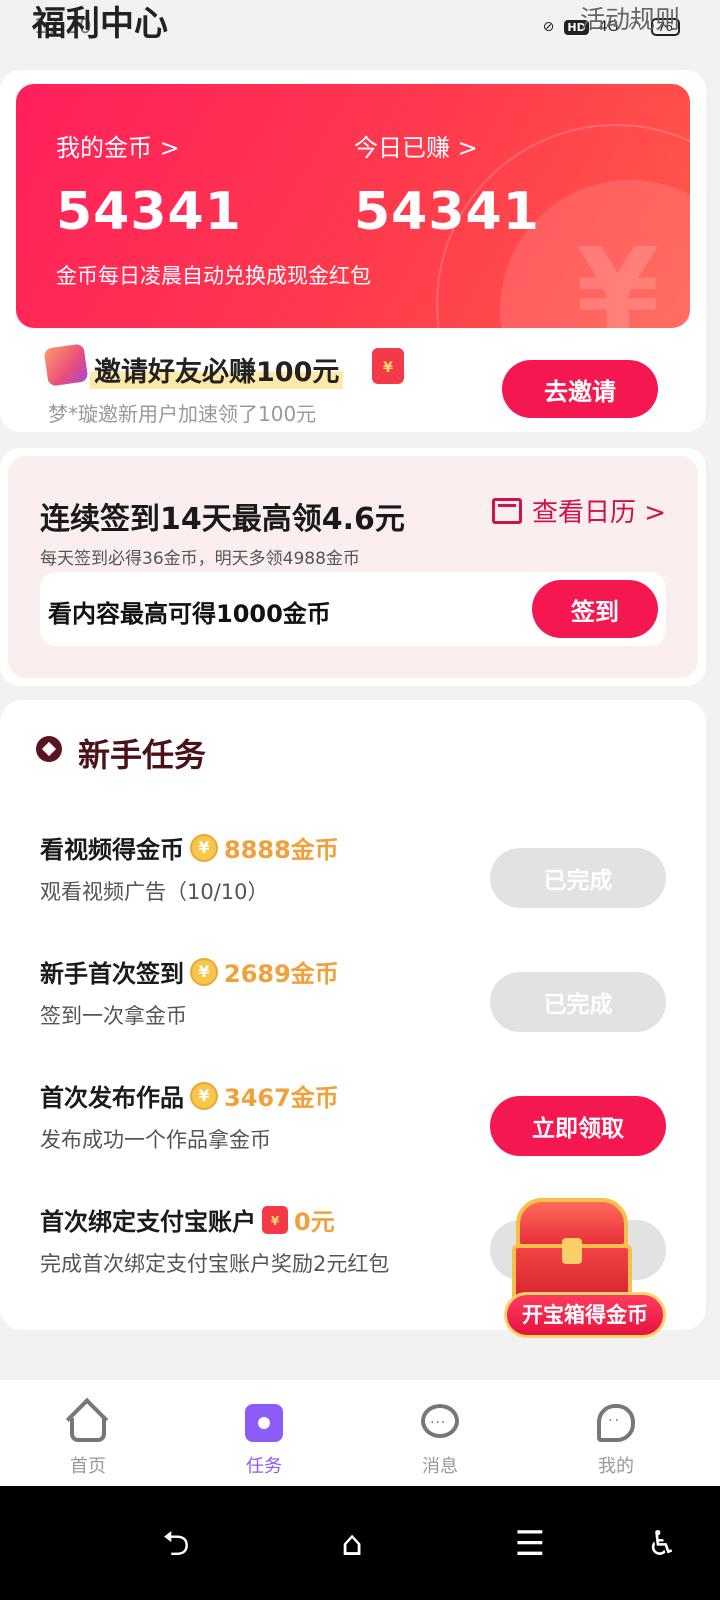 This screenshot has height=1600, width=720. What do you see at coordinates (360, 35) in the screenshot?
I see `top-bar: 17:20 福利中心 ⊘ HD 4G ◠ 76 活动规则` at bounding box center [360, 35].